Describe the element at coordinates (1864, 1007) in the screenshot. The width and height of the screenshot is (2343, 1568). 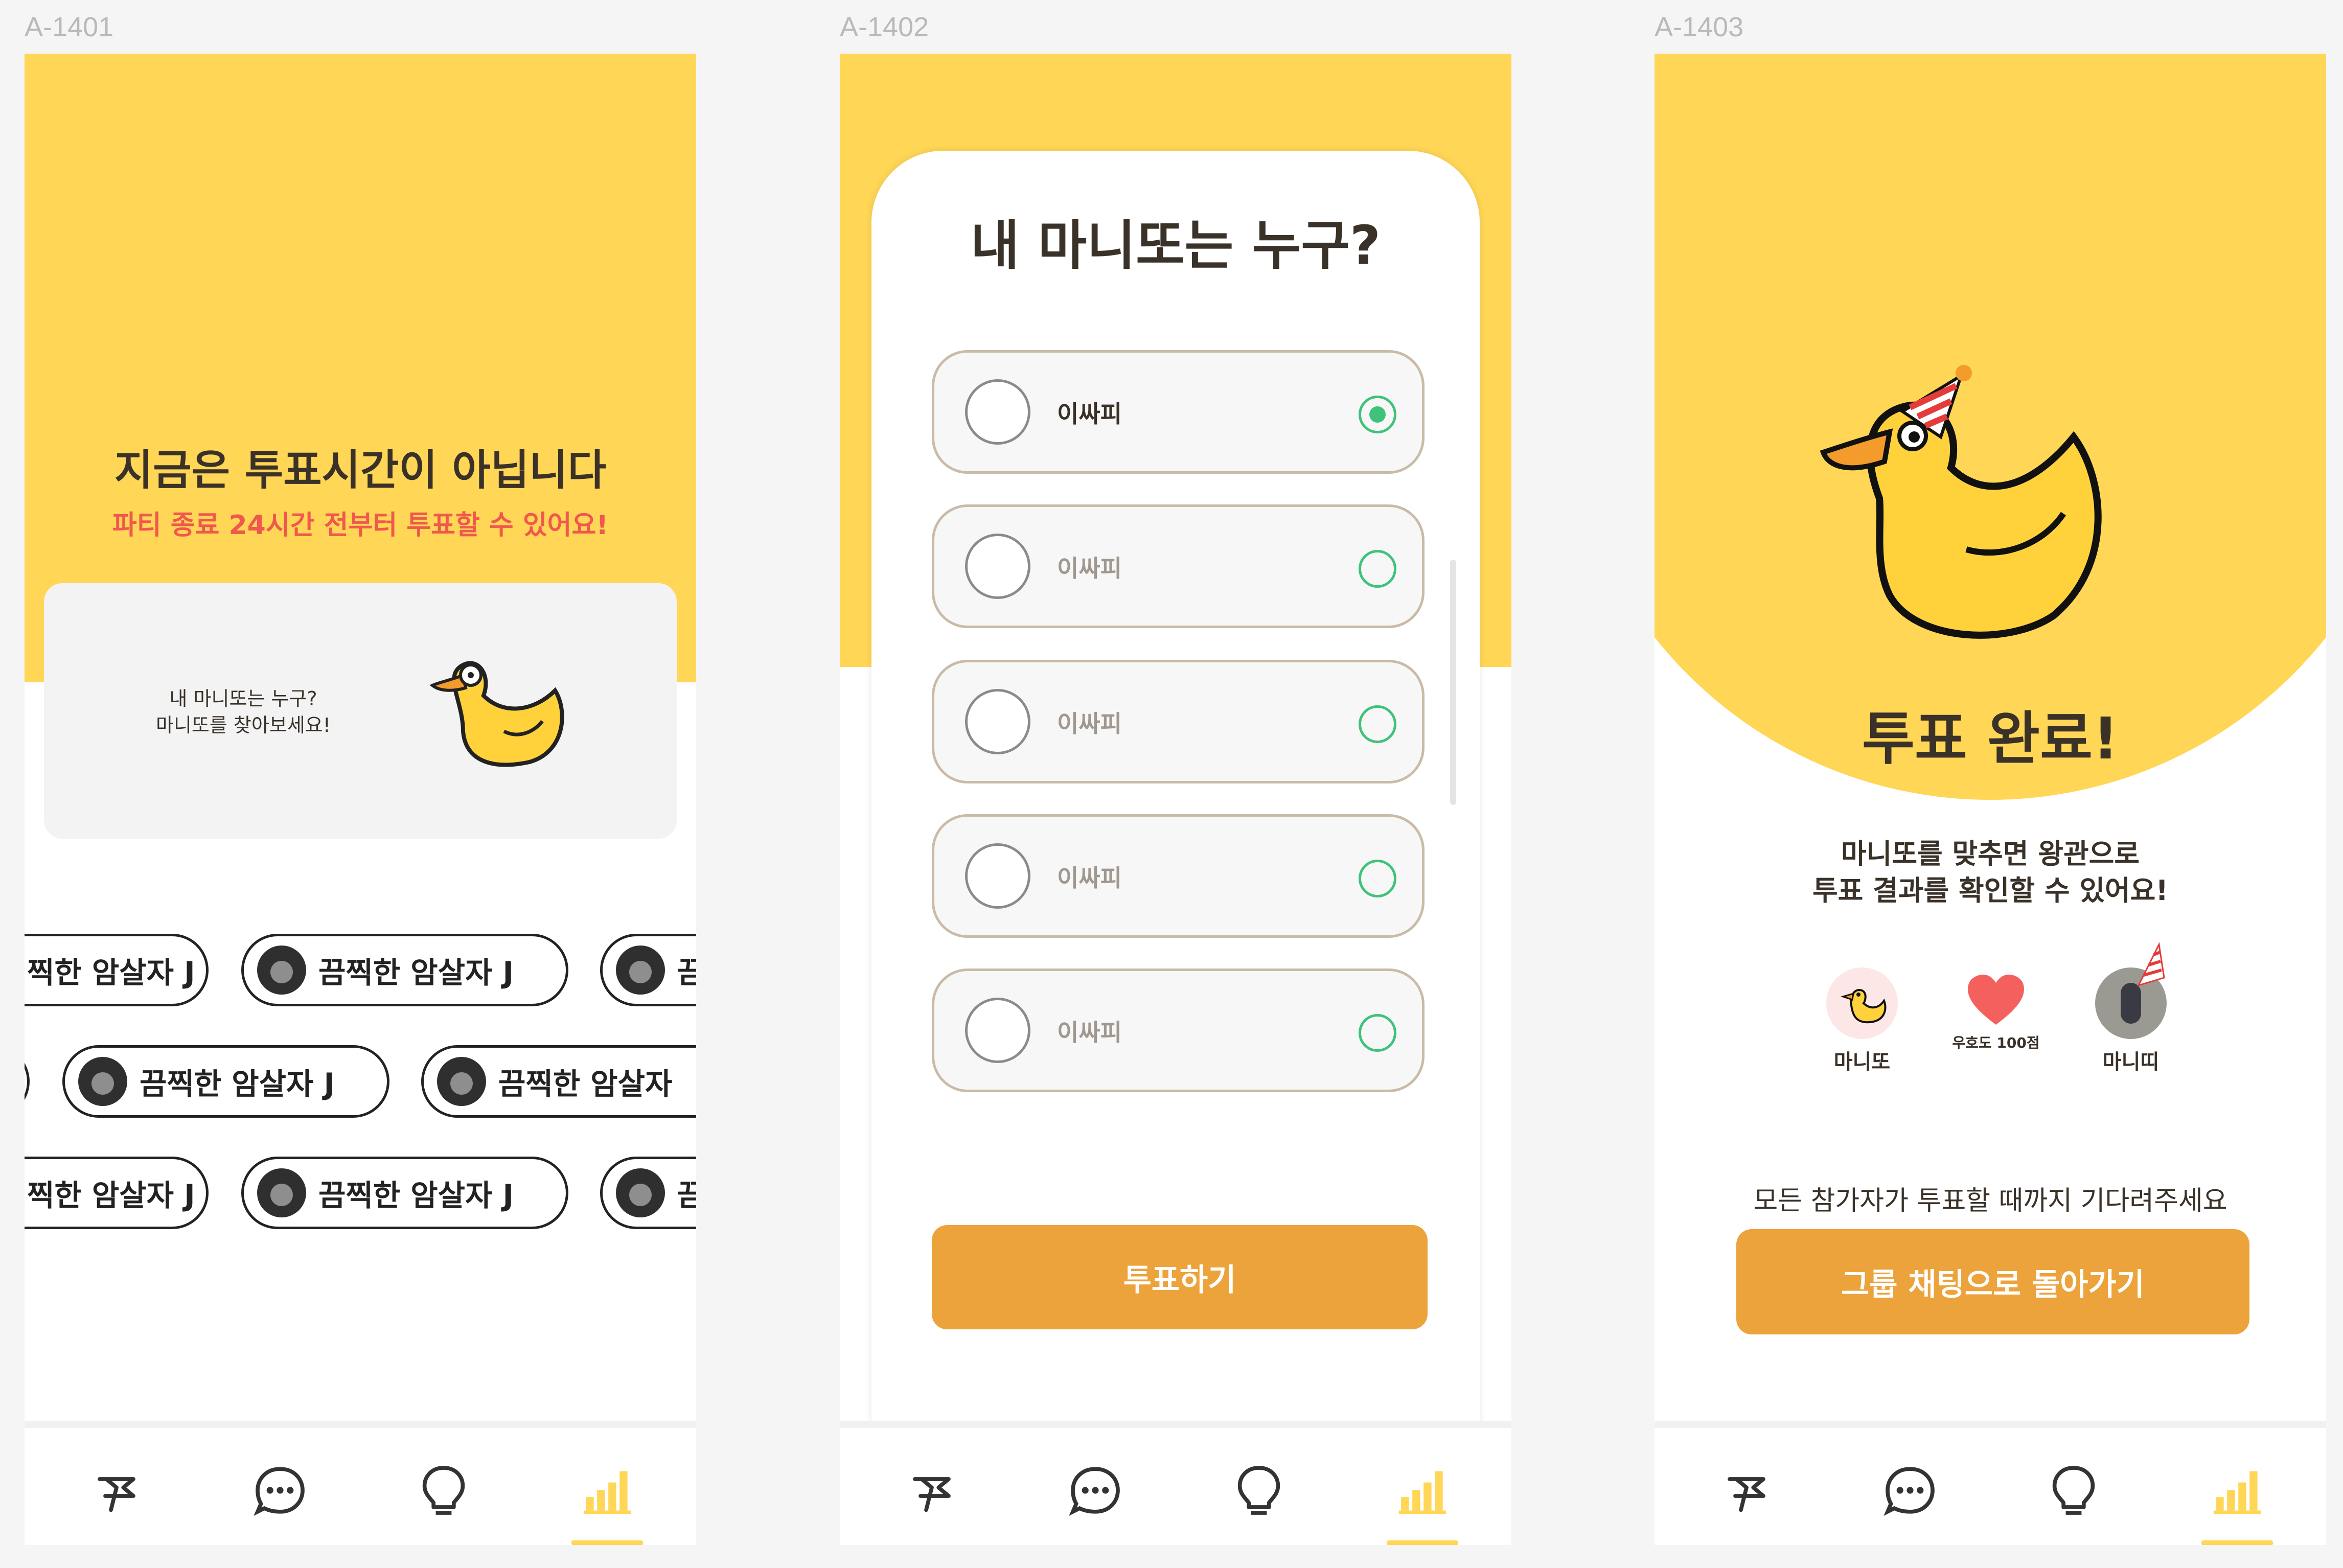
I see `duck-icon` at that location.